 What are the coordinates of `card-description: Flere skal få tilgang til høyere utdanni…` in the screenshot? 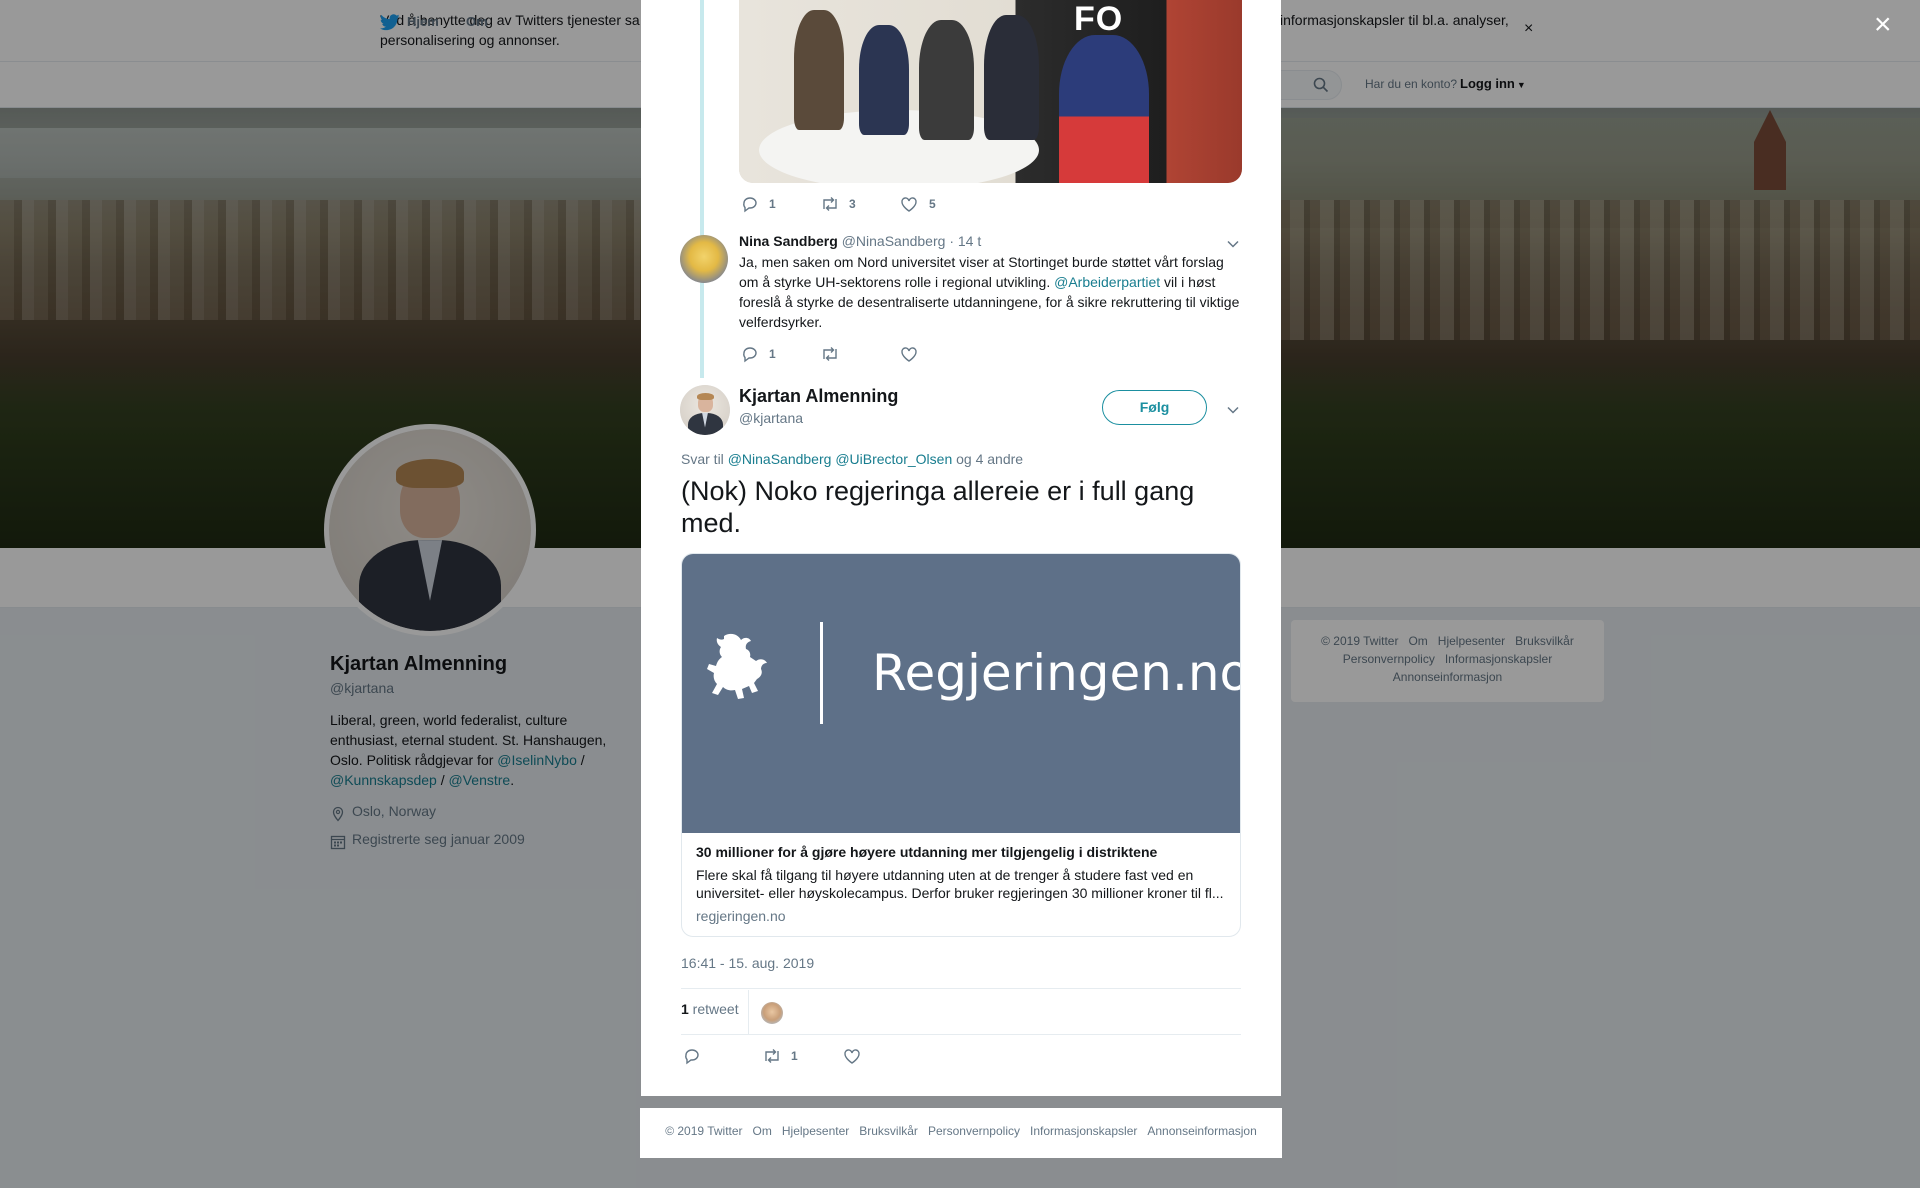 It's located at (960, 884).